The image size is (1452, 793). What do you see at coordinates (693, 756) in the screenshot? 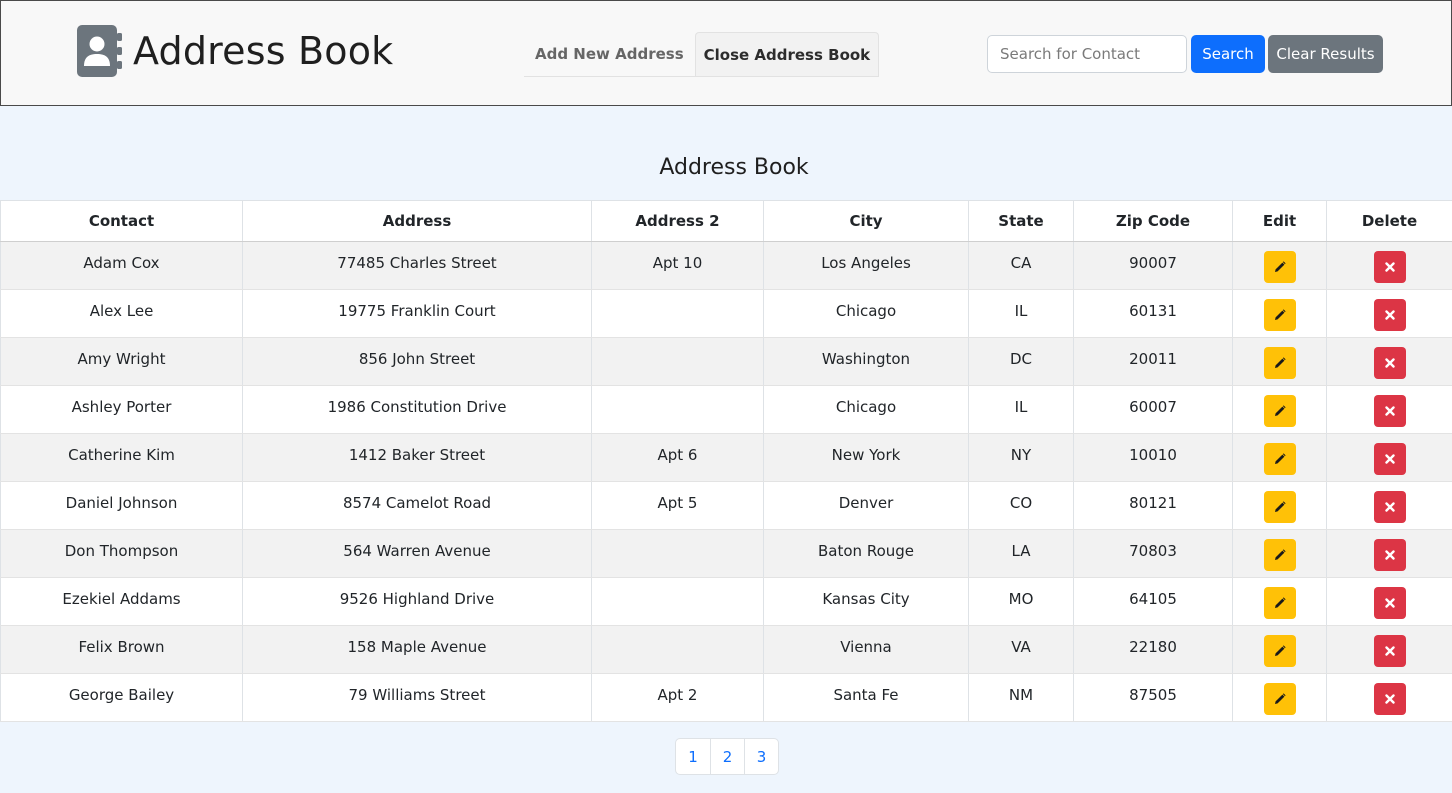
I see `page-1-link: 1` at bounding box center [693, 756].